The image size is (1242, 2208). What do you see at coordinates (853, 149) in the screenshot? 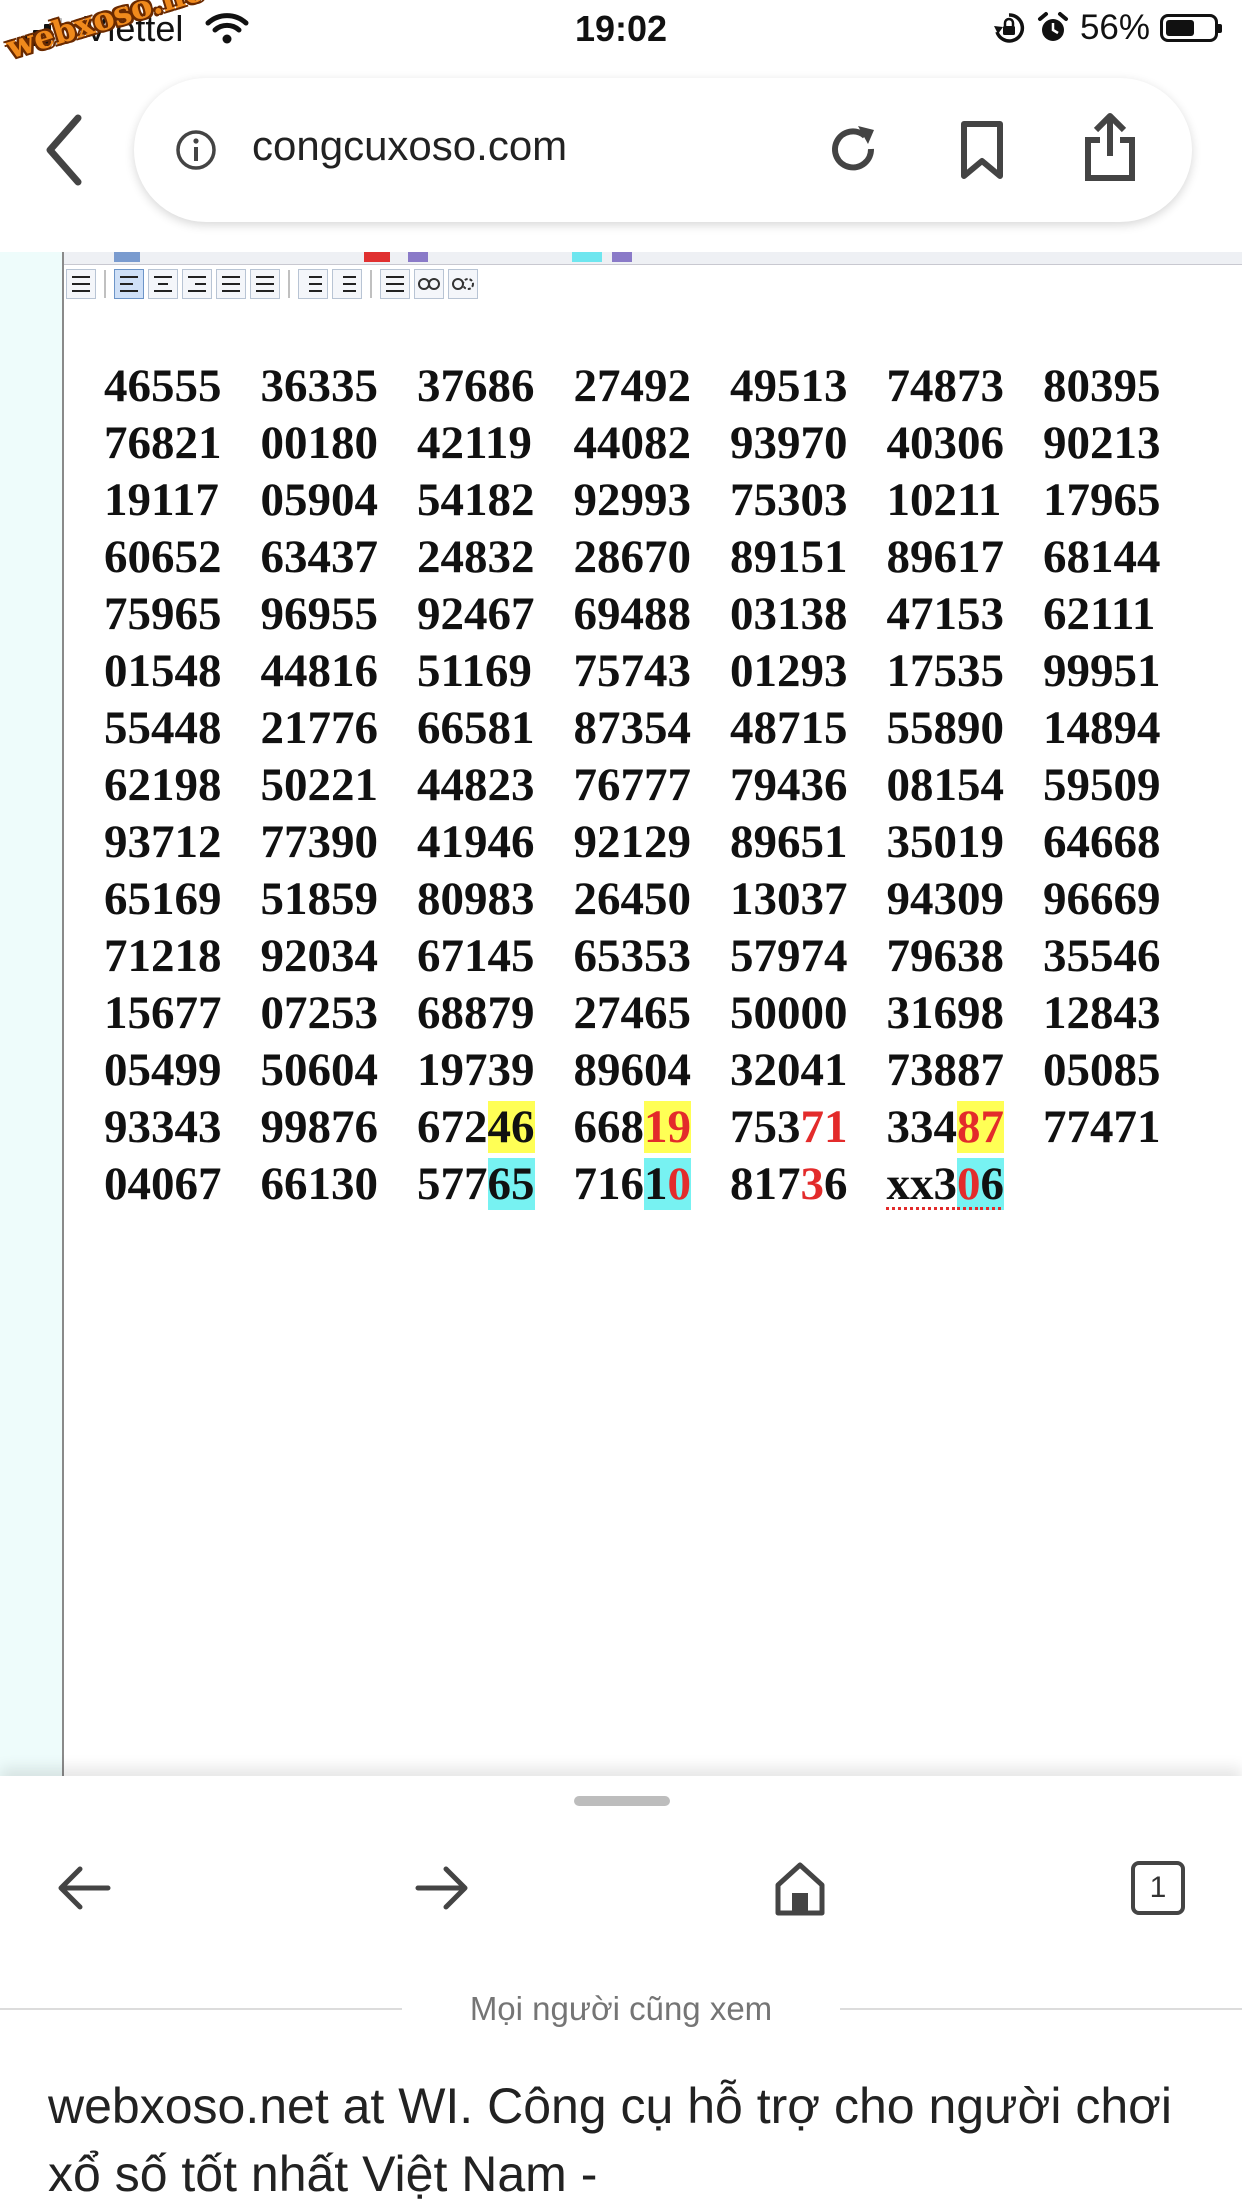
I see `reload-icon` at bounding box center [853, 149].